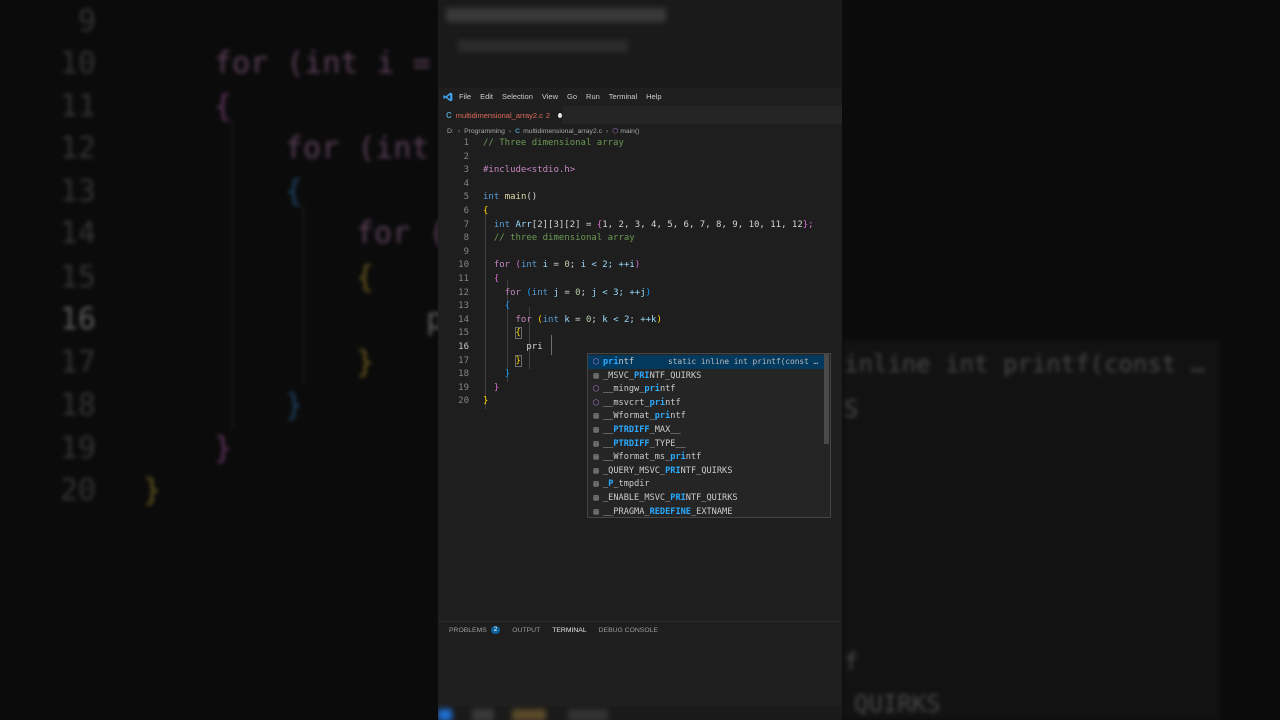  What do you see at coordinates (640, 713) in the screenshot?
I see `blurred-taskbar` at bounding box center [640, 713].